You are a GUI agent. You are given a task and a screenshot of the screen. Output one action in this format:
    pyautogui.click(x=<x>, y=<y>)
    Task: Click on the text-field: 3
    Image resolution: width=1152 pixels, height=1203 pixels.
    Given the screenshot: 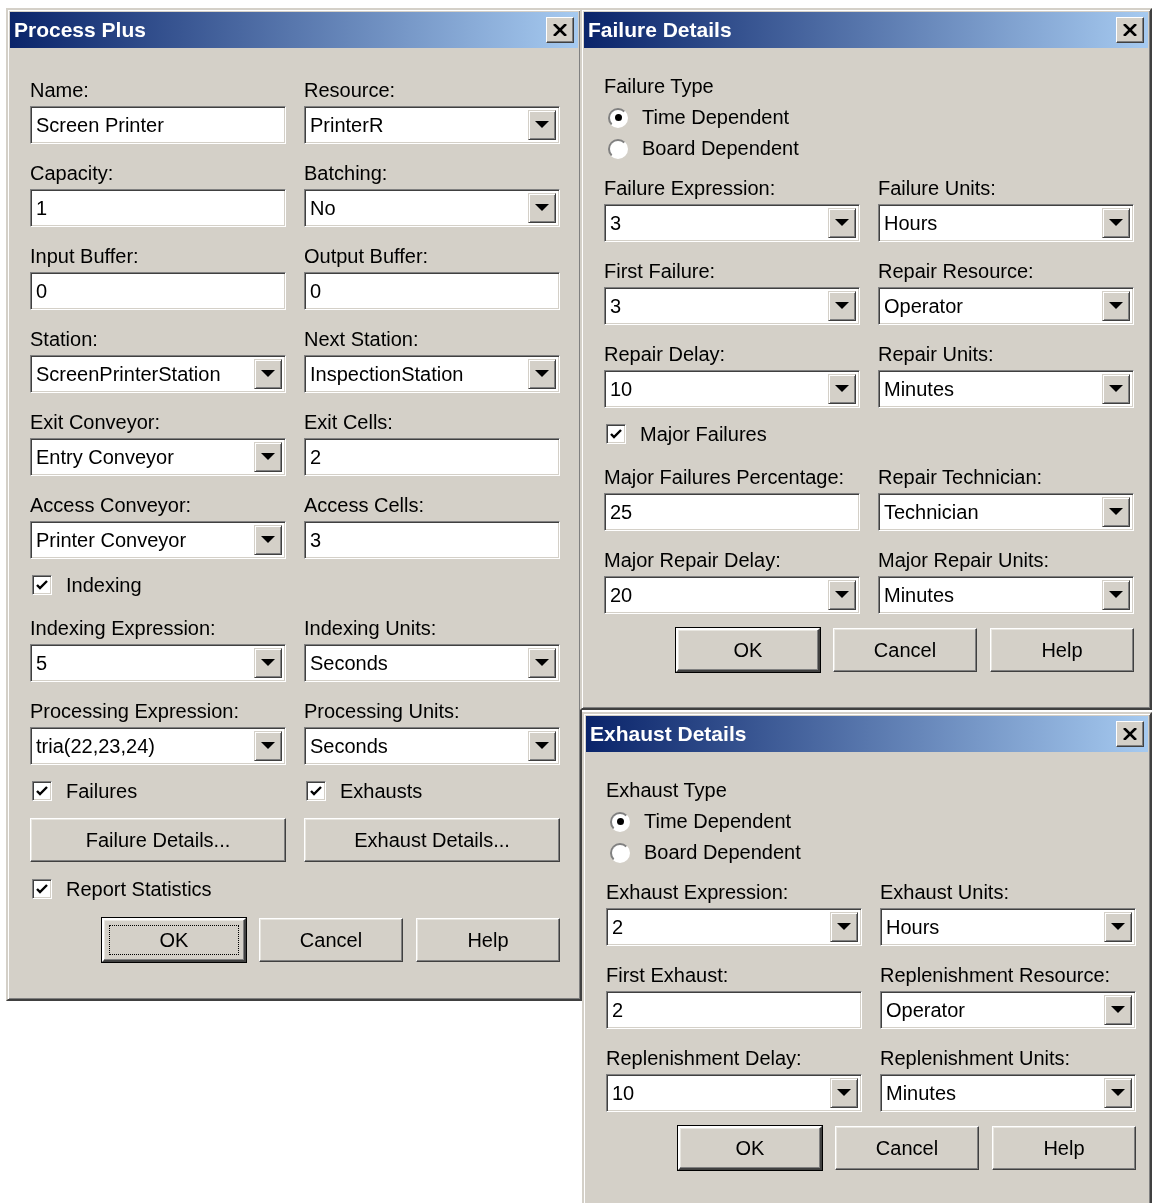 What is the action you would take?
    pyautogui.click(x=432, y=540)
    